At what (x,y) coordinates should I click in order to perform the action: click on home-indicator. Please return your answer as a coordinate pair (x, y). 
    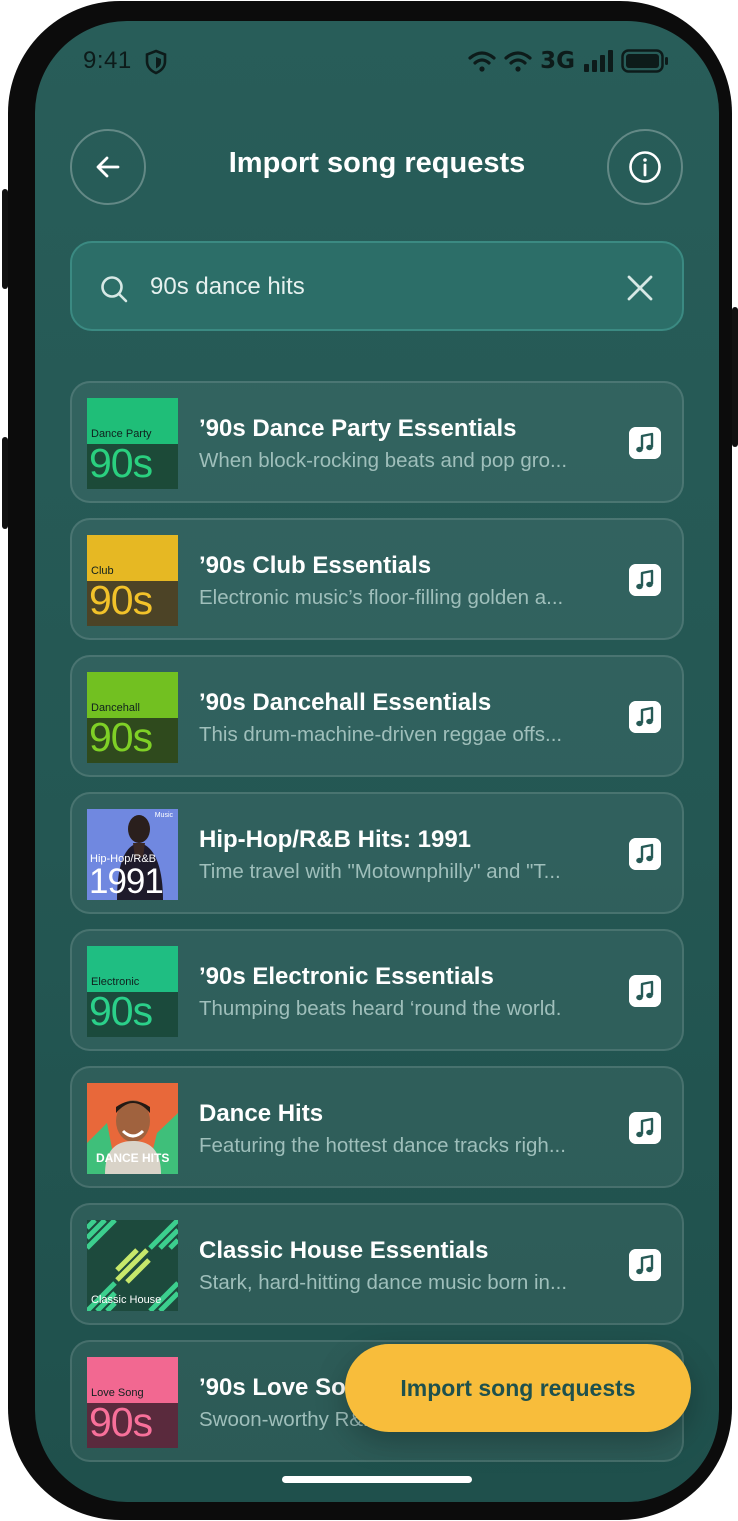
    Looking at the image, I should click on (377, 1479).